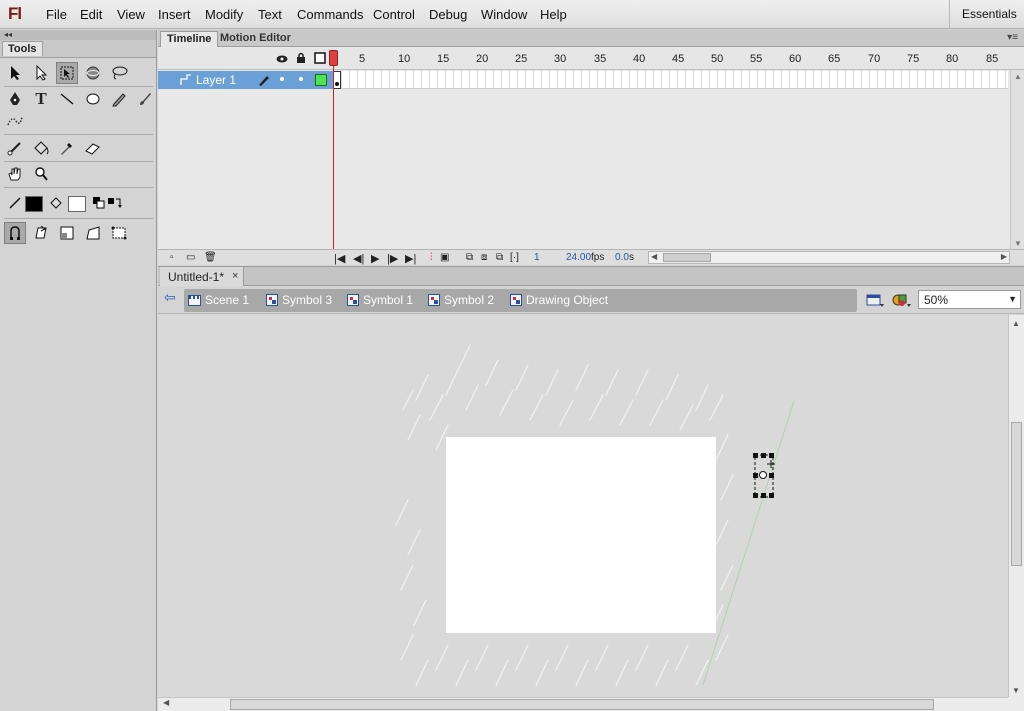  I want to click on menu-file: File, so click(56, 14).